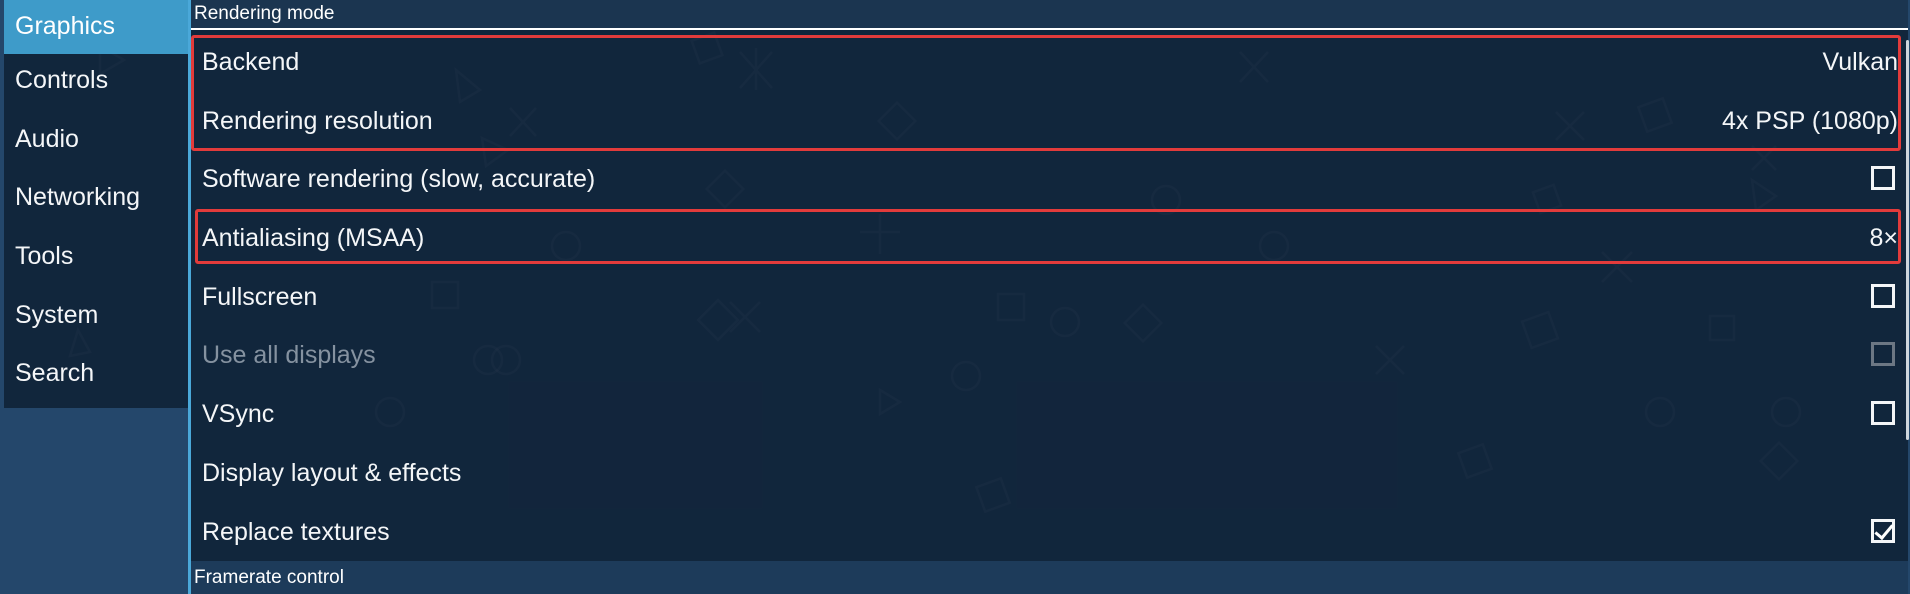 The height and width of the screenshot is (594, 1910). Describe the element at coordinates (96, 259) in the screenshot. I see `sidebar-item-tools: Tools` at that location.